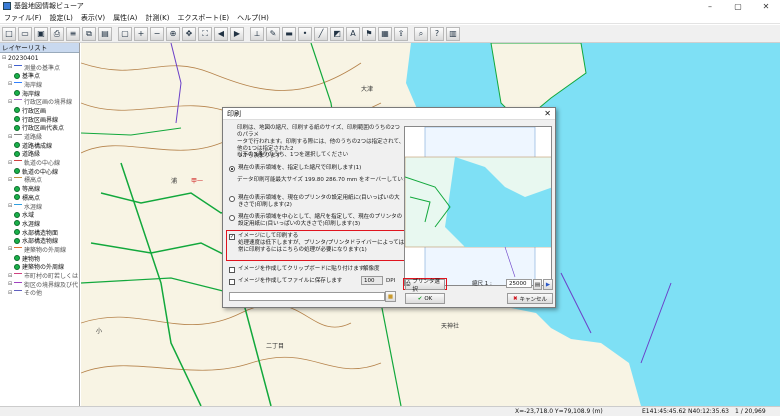  Describe the element at coordinates (40, 267) in the screenshot. I see `layer-item: 建築物の外周線` at that location.